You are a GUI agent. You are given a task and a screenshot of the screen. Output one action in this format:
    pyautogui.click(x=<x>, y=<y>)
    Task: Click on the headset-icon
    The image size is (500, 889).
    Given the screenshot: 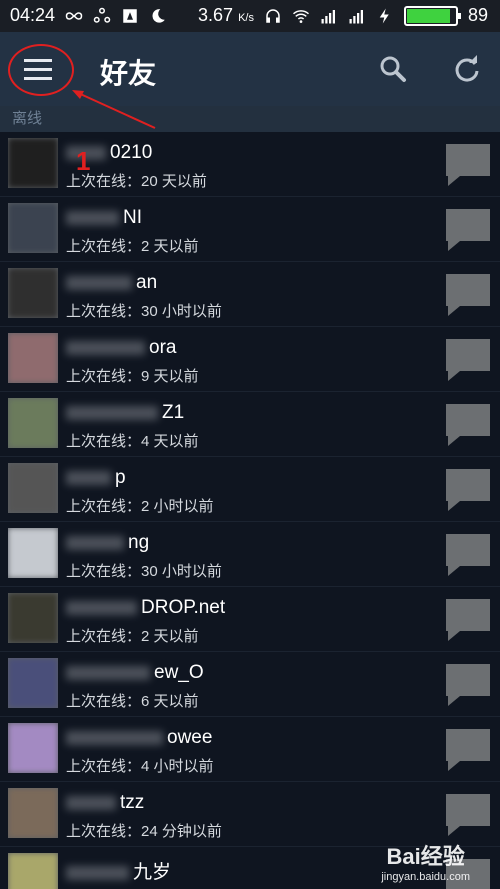 What is the action you would take?
    pyautogui.click(x=273, y=15)
    